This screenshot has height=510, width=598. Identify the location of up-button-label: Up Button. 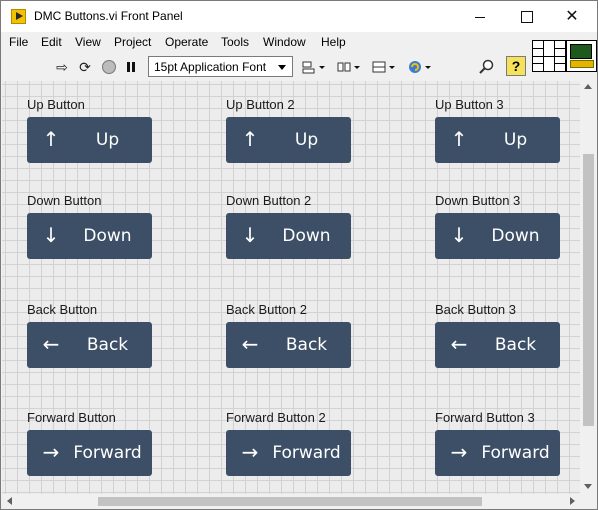
(56, 104).